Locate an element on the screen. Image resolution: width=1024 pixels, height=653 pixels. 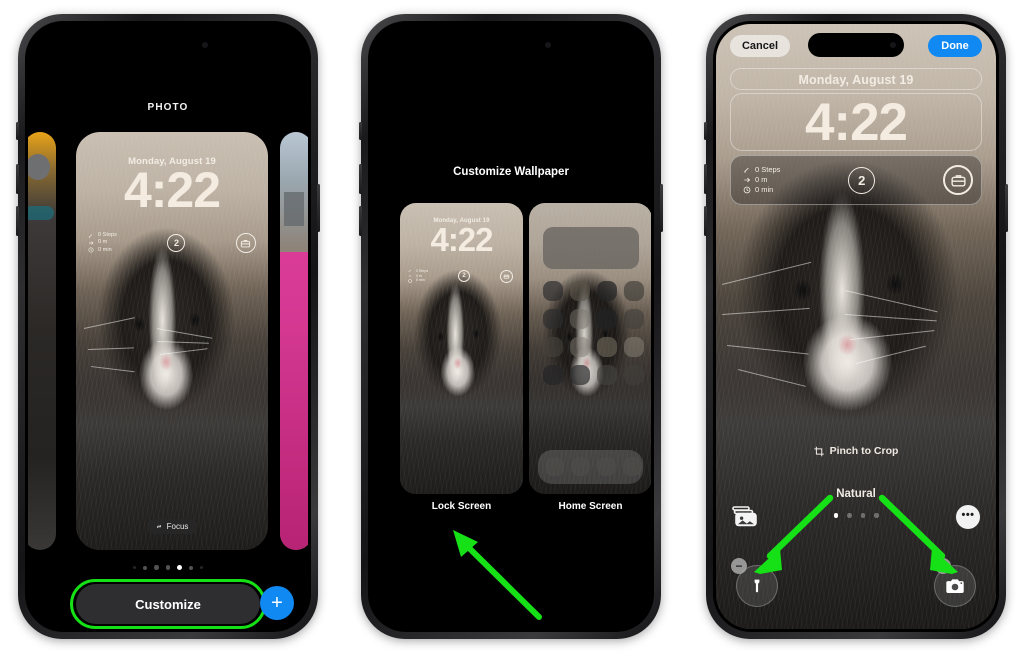
shoe-icon-preview is located at coordinates (409, 271).